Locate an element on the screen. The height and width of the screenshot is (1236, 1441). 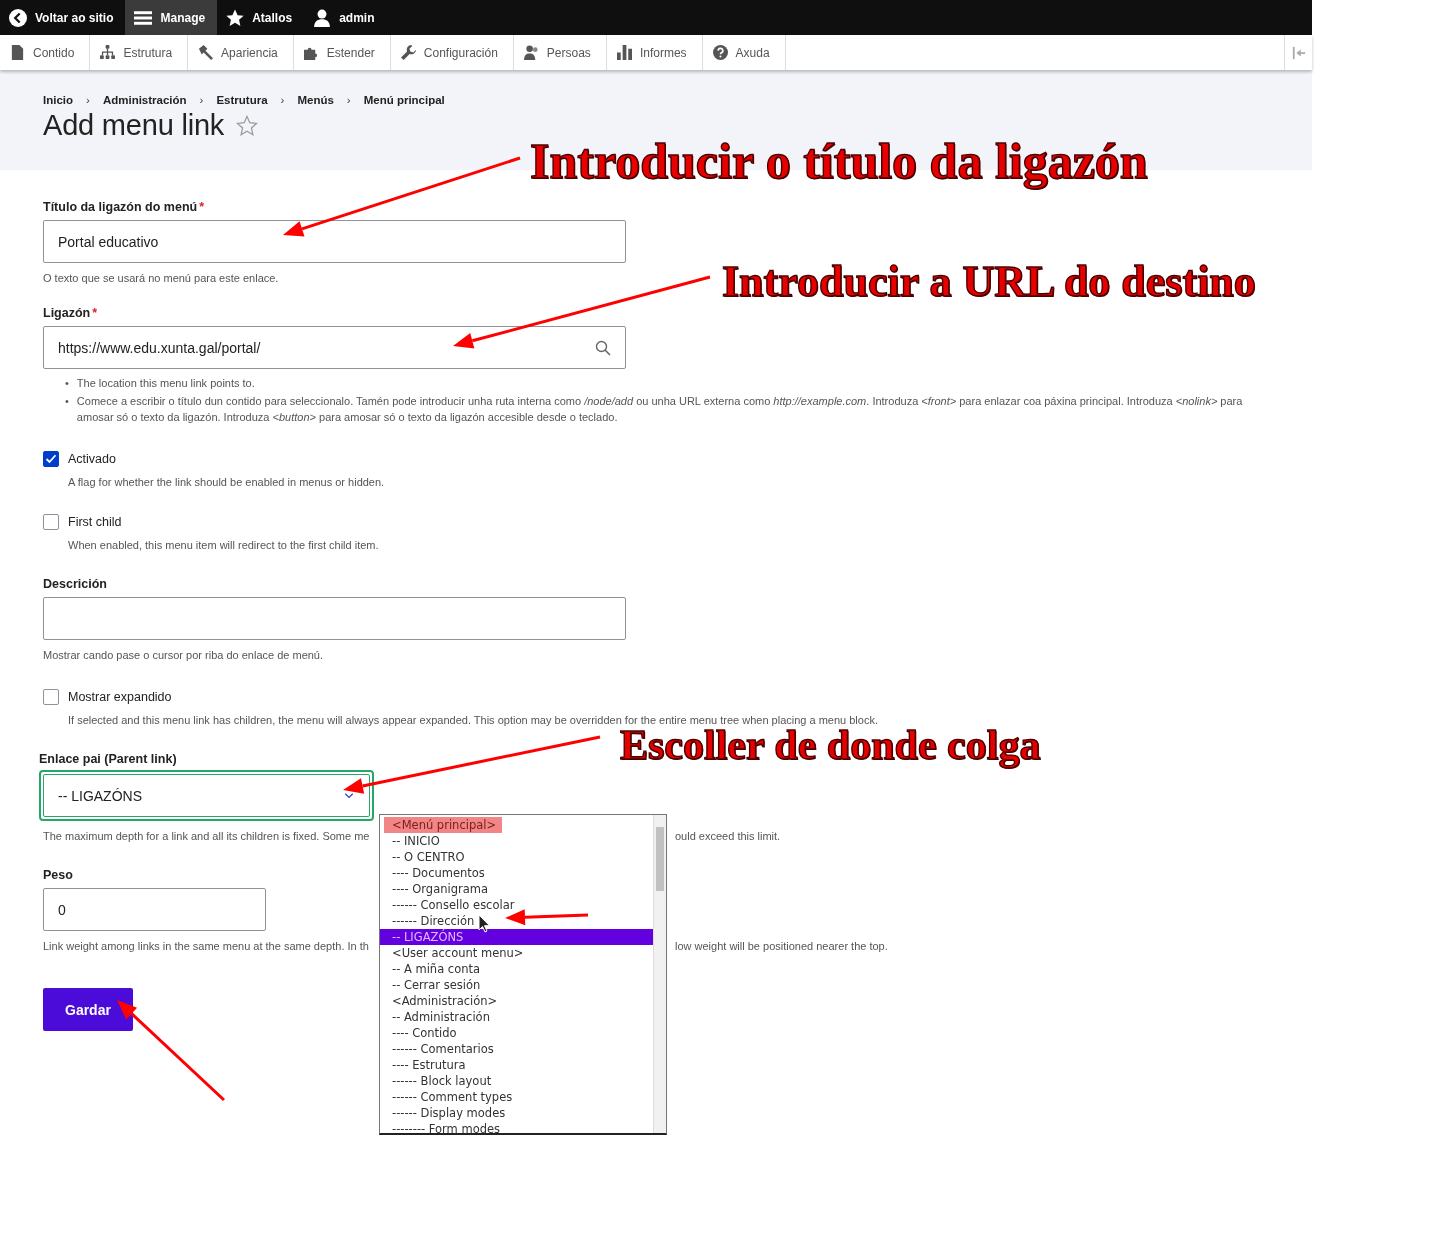
scrollbar is located at coordinates (659, 974).